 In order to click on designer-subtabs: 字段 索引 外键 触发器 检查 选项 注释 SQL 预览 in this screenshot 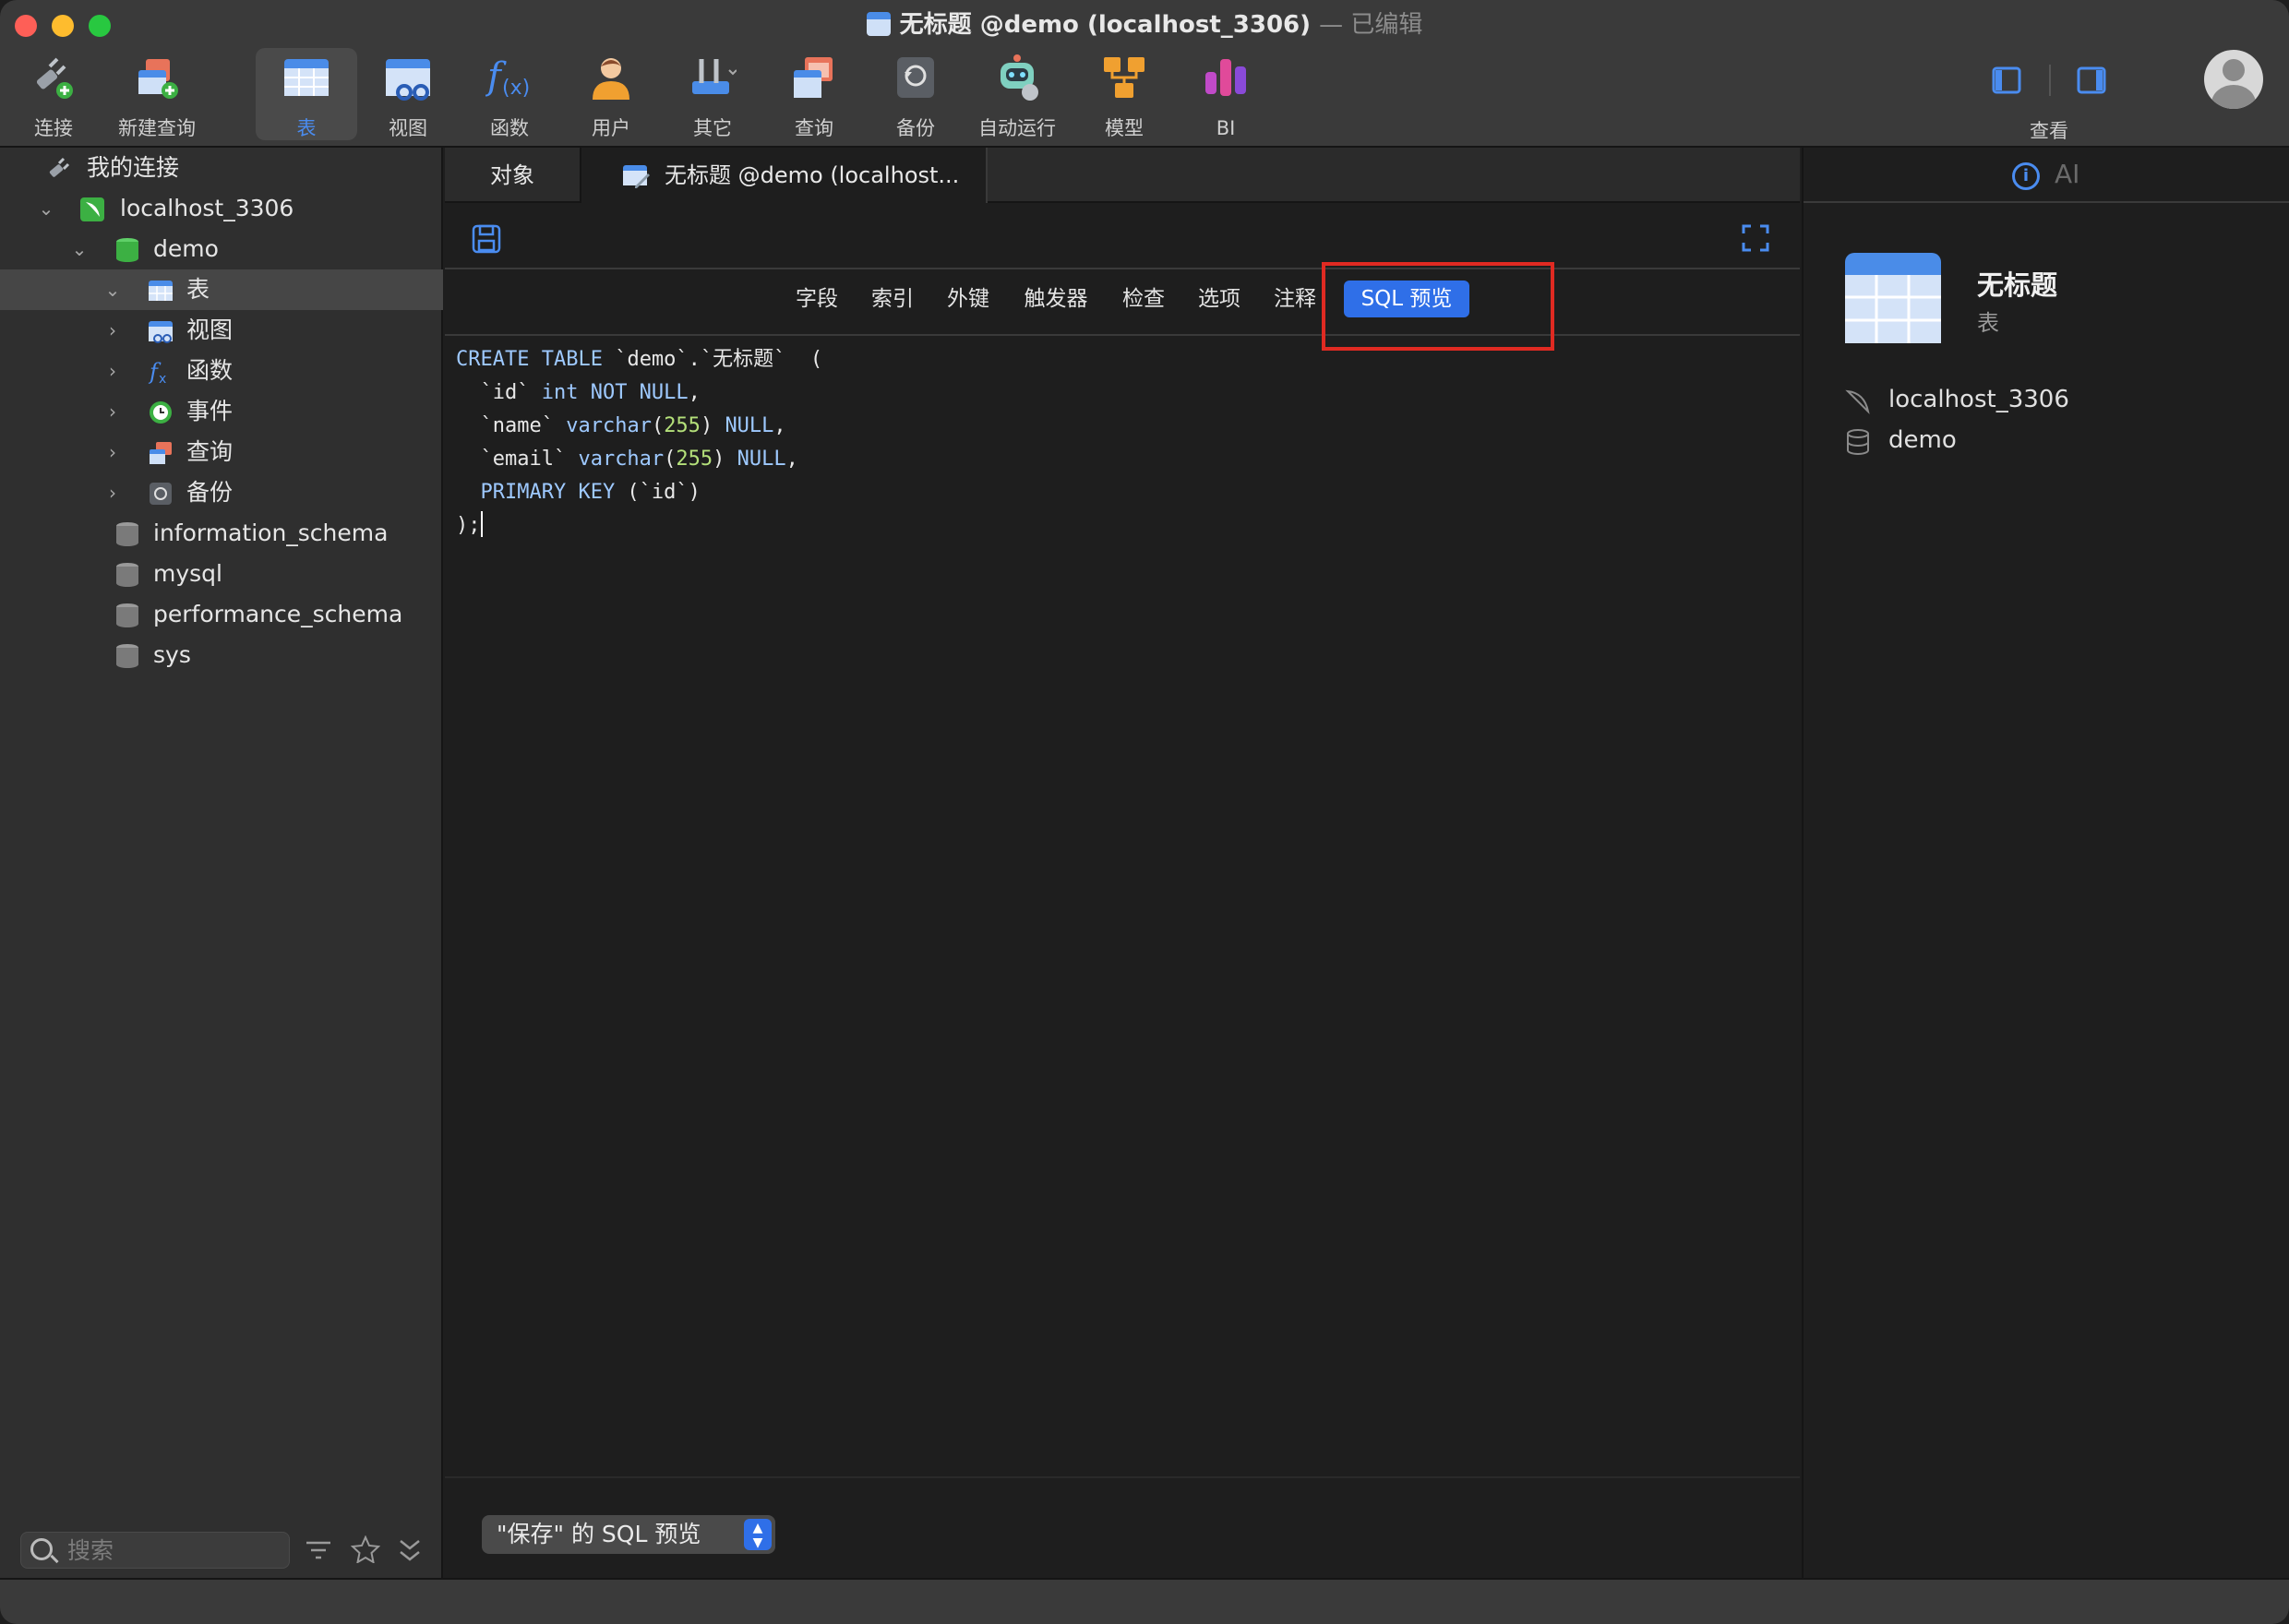, I will do `click(1122, 303)`.